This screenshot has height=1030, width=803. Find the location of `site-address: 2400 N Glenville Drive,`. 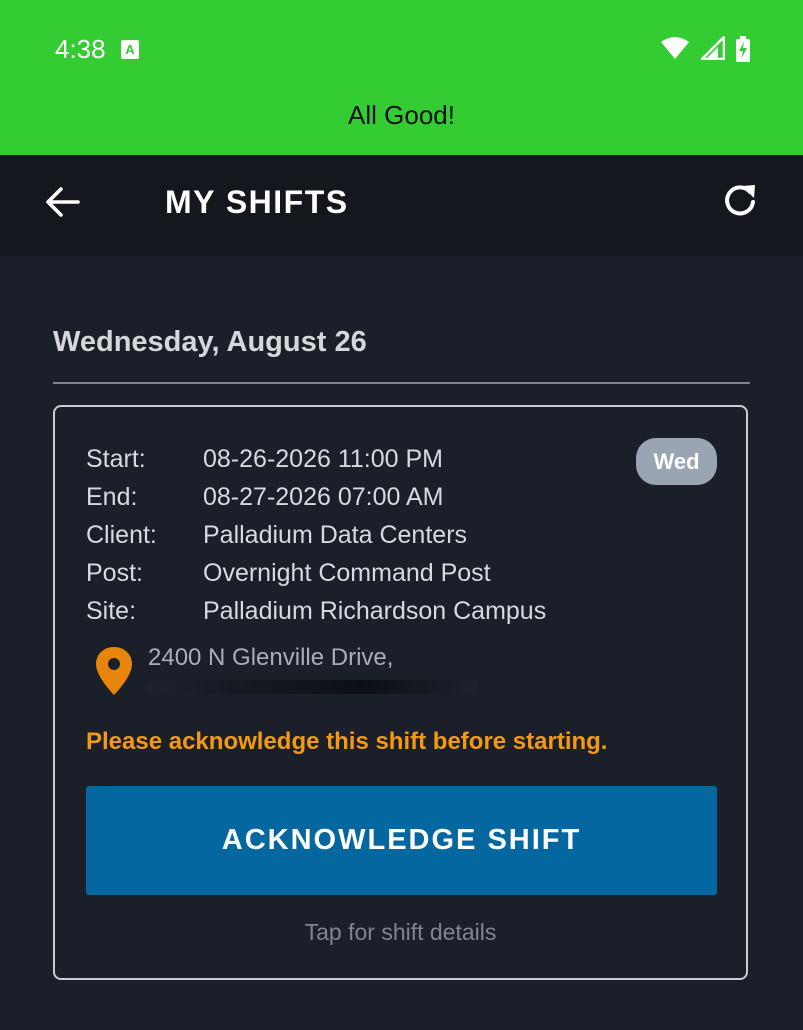

site-address: 2400 N Glenville Drive, is located at coordinates (270, 658).